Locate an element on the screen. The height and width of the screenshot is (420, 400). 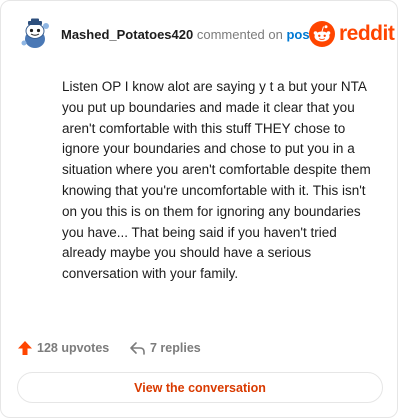
upvote-arrow-icon is located at coordinates (25, 348).